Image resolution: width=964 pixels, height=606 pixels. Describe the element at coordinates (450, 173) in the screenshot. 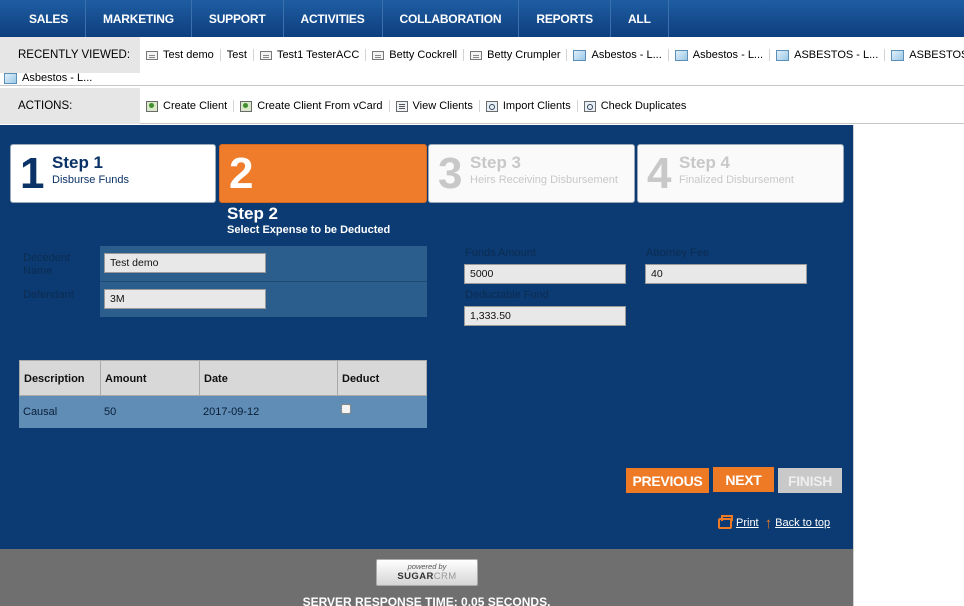

I see `step-number: 3` at that location.